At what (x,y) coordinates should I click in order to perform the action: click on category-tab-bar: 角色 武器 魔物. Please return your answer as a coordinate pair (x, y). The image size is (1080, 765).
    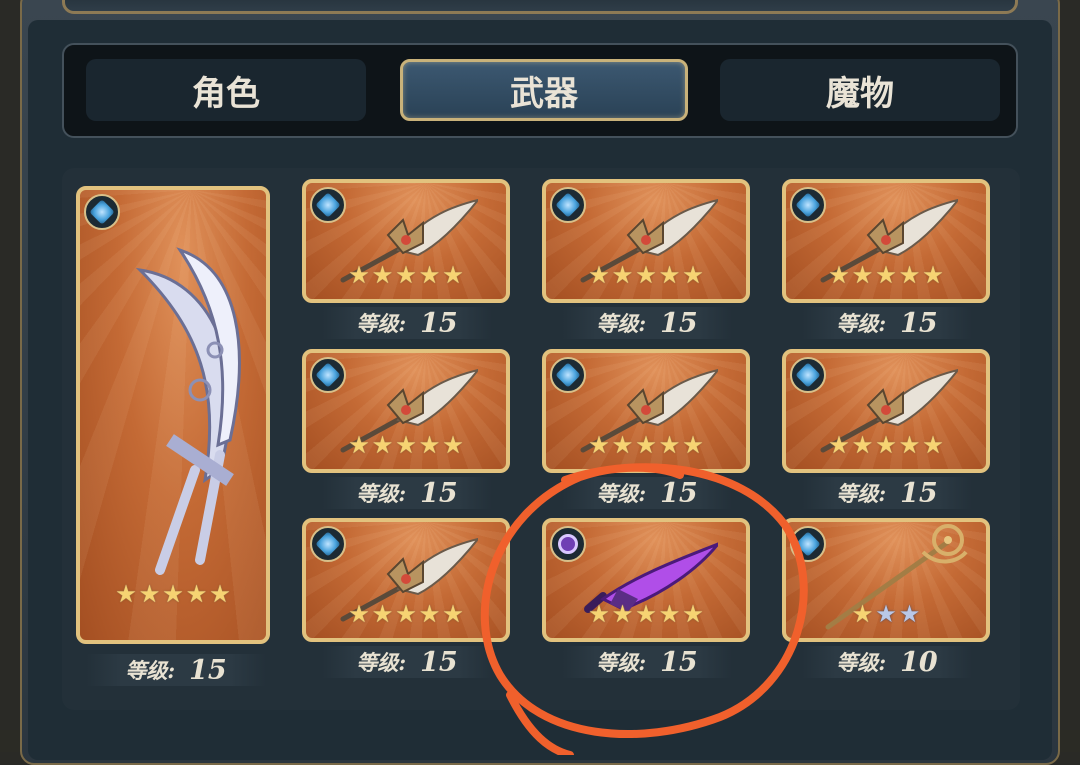
    Looking at the image, I should click on (540, 90).